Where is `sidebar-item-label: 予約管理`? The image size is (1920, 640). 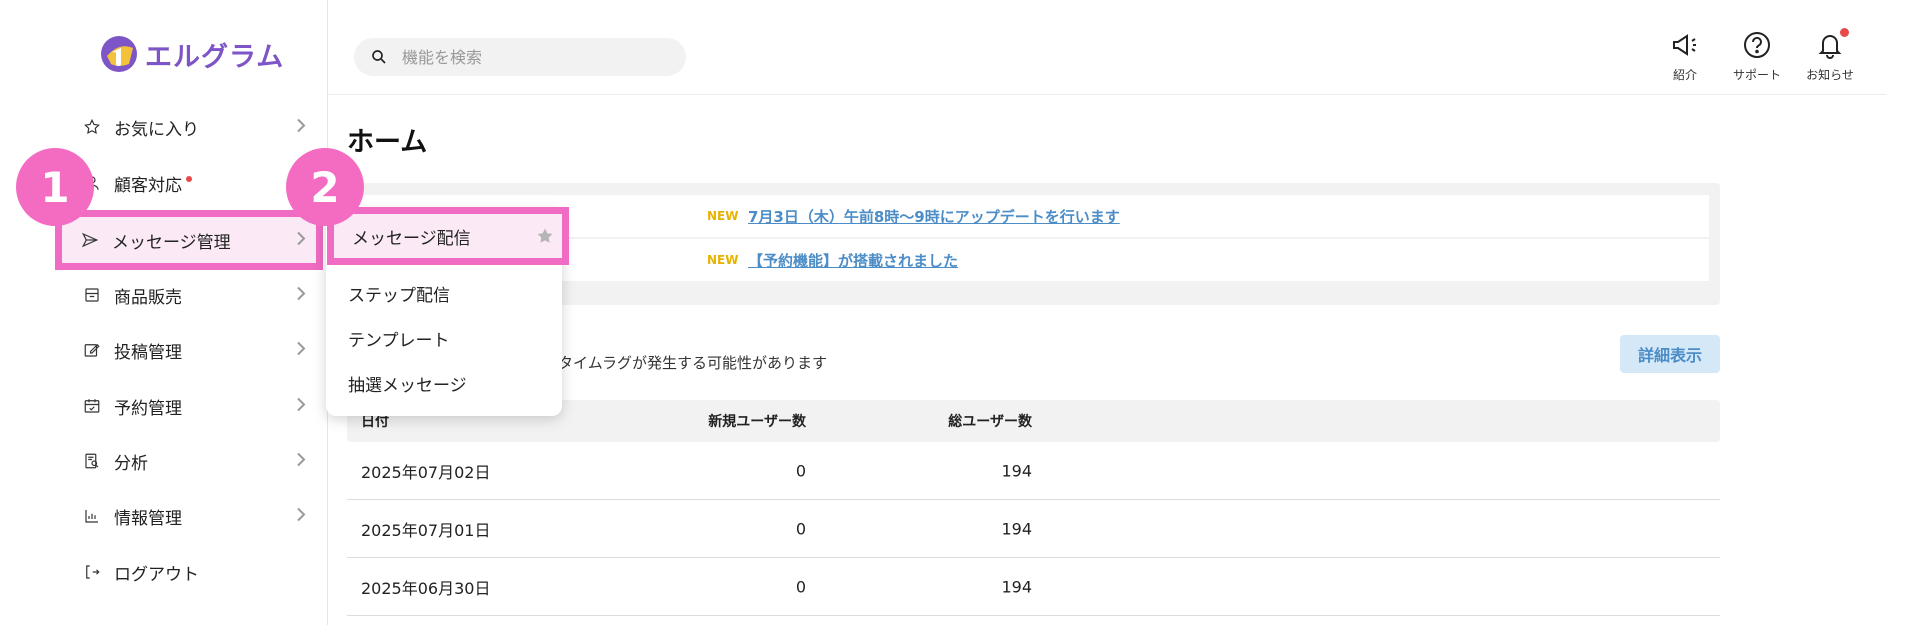 sidebar-item-label: 予約管理 is located at coordinates (148, 408).